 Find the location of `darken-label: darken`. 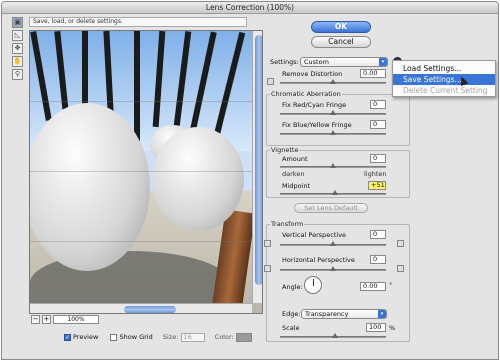

darken-label: darken is located at coordinates (293, 174).